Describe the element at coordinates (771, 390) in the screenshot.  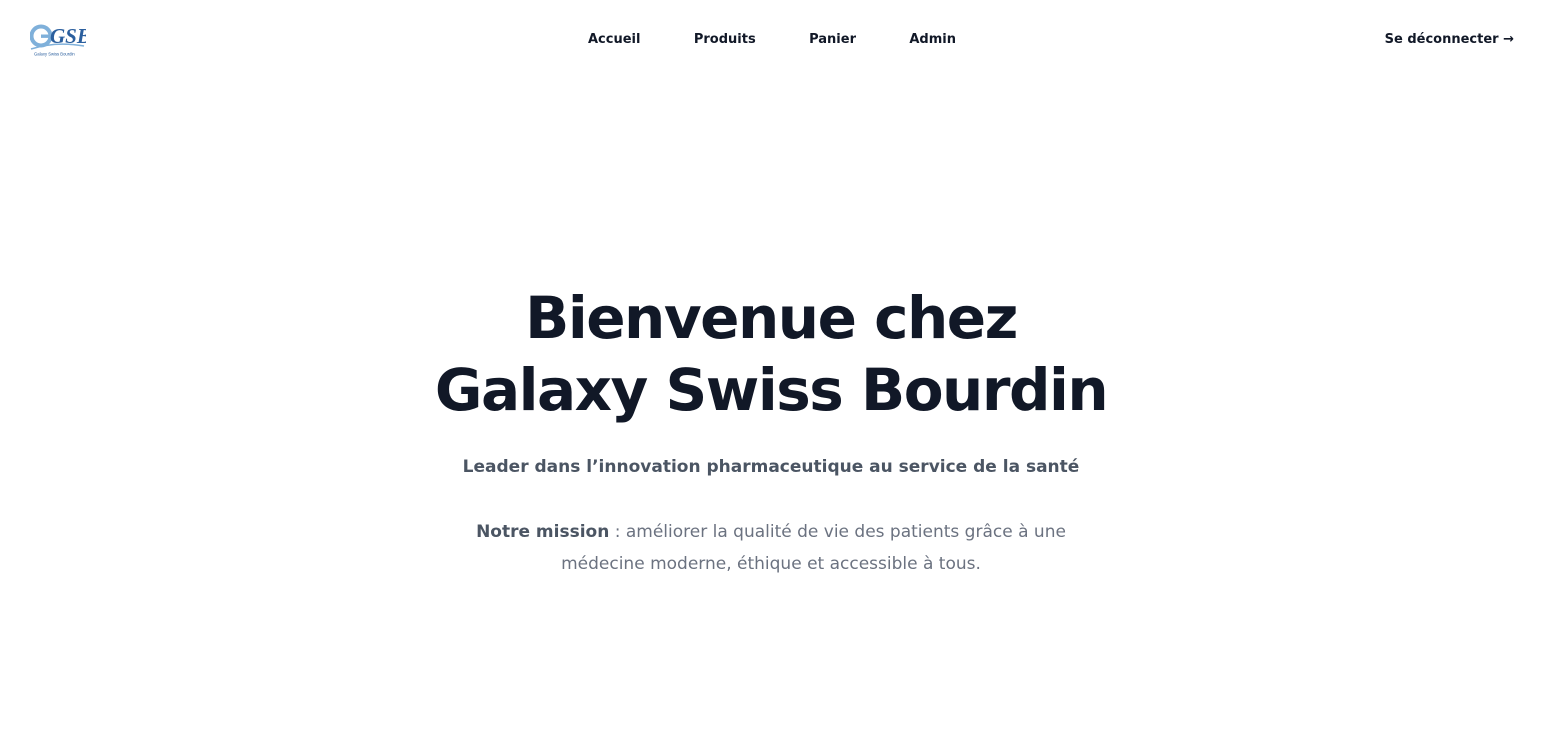
I see `hero-title-line-2: Galaxy Swiss Bourdin` at that location.